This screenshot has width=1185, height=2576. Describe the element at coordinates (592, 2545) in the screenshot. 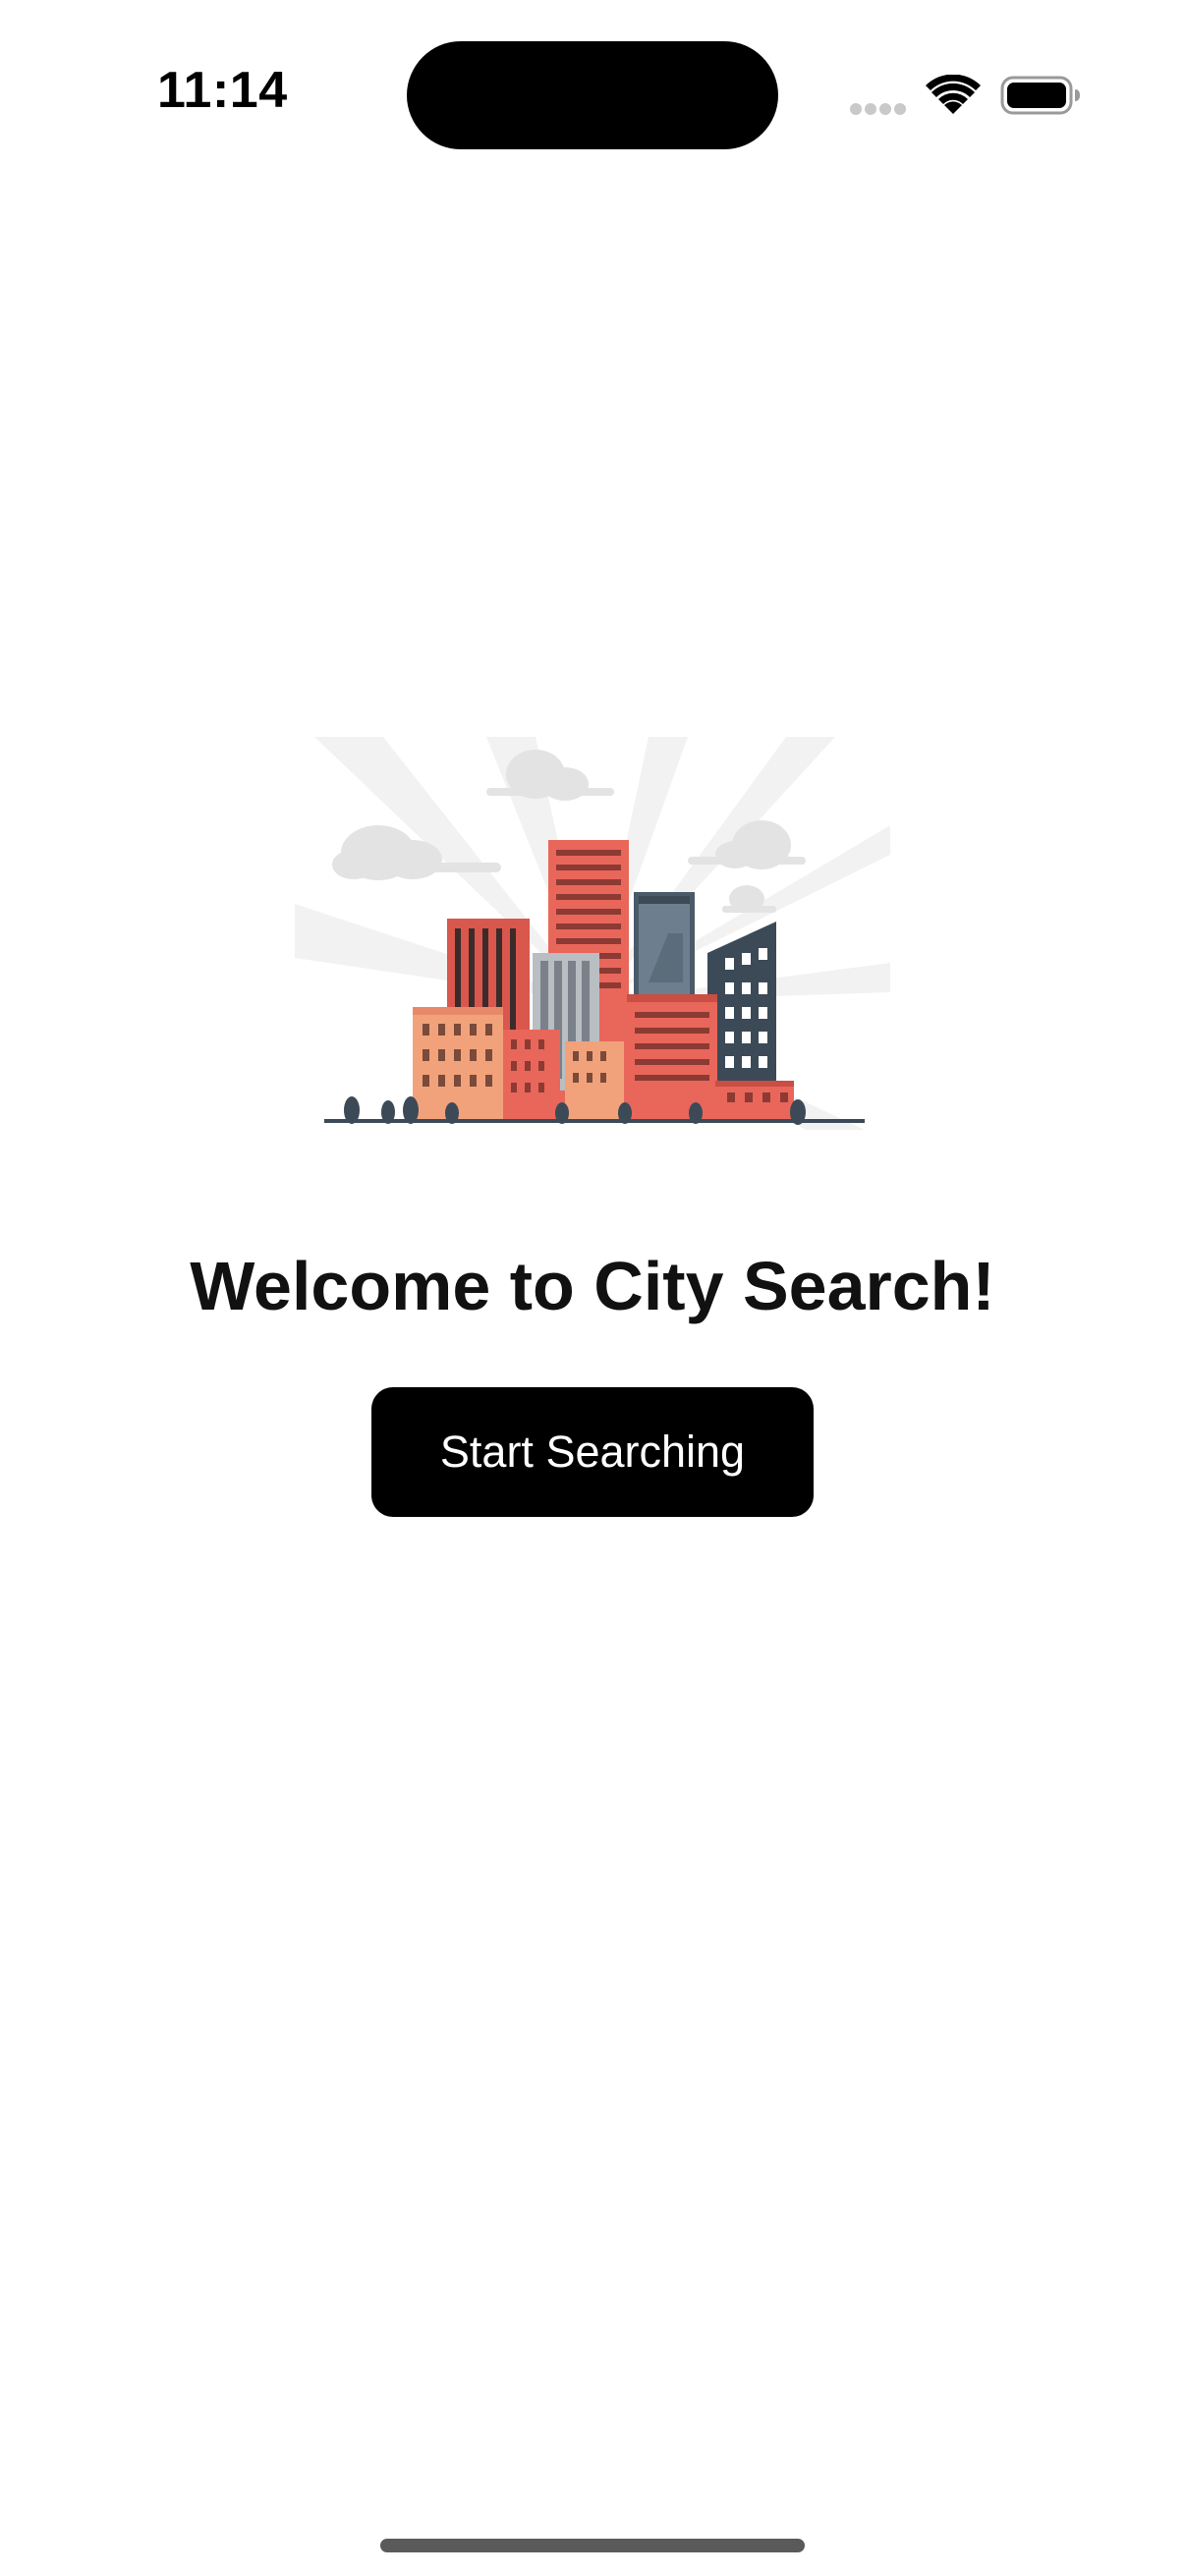

I see `home-indicator` at that location.